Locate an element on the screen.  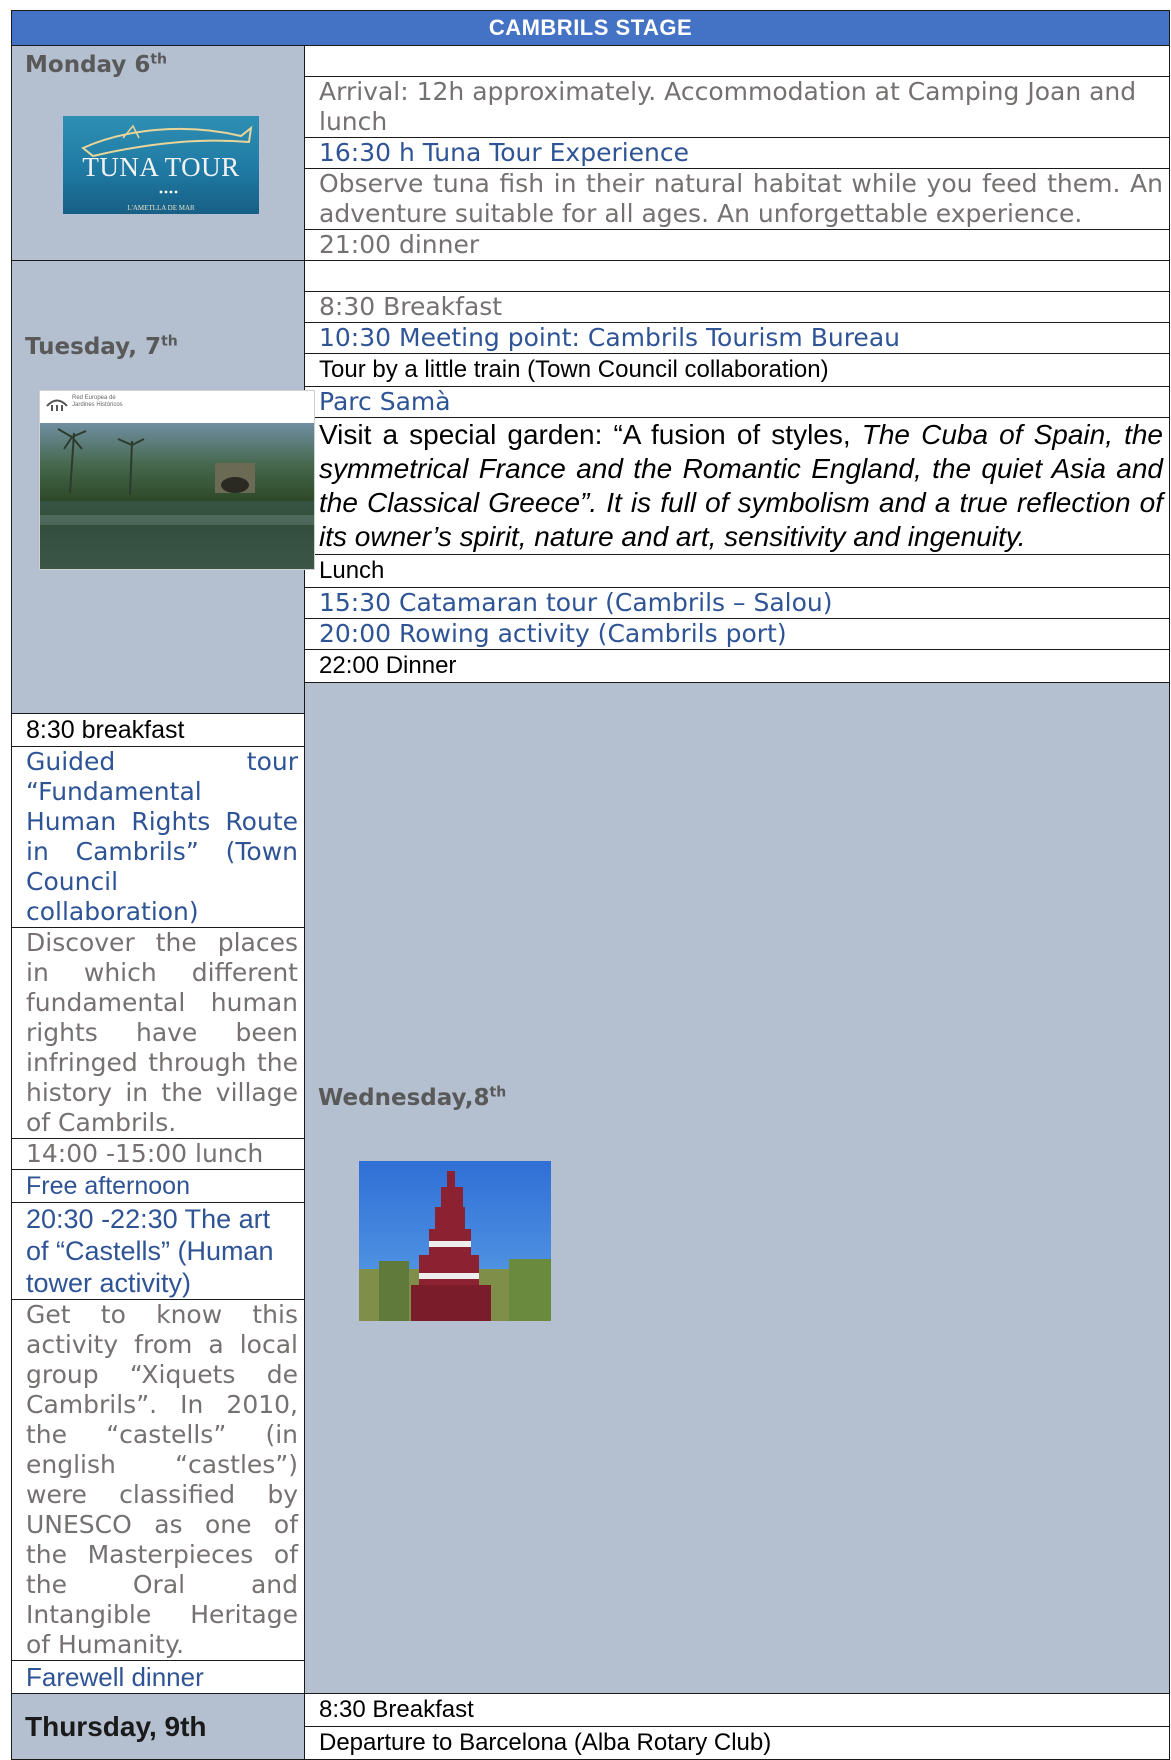
thursday-breakfast: 8:30 Breakfast is located at coordinates (737, 1710).